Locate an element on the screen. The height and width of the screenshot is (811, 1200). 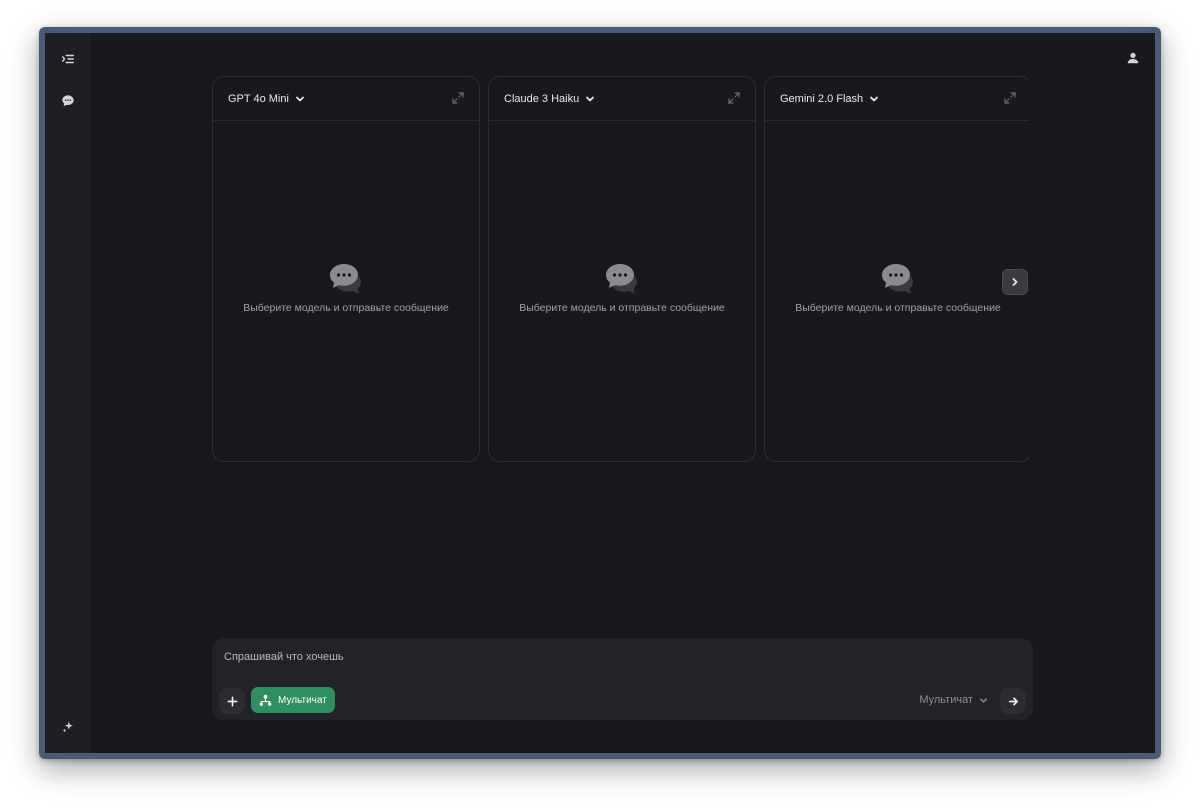
model-select: Gemini 2.0 Flash is located at coordinates (829, 99).